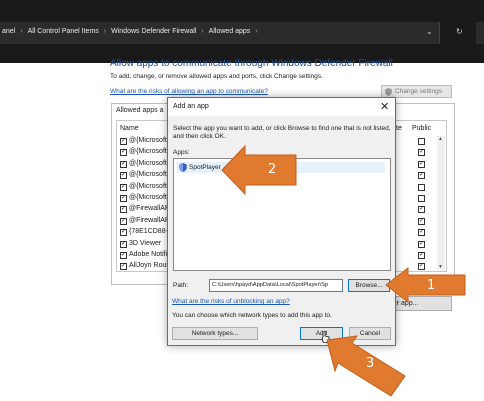 Image resolution: width=484 pixels, height=401 pixels. What do you see at coordinates (272, 169) in the screenshot?
I see `annotation-number-2: 2` at bounding box center [272, 169].